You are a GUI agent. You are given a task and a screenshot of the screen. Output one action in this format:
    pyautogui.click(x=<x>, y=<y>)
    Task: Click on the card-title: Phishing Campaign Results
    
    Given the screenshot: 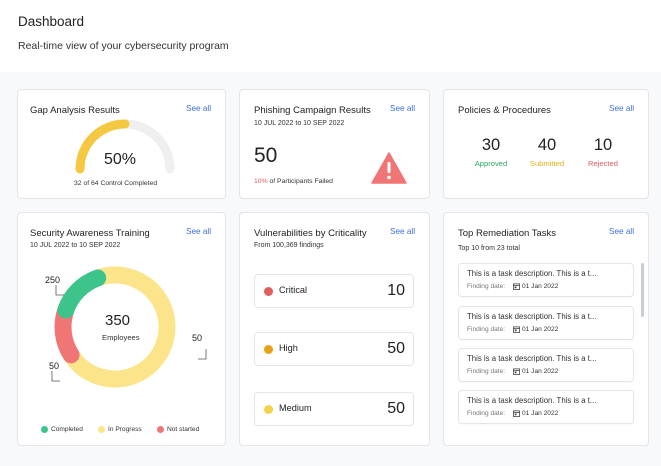 What is the action you would take?
    pyautogui.click(x=312, y=110)
    